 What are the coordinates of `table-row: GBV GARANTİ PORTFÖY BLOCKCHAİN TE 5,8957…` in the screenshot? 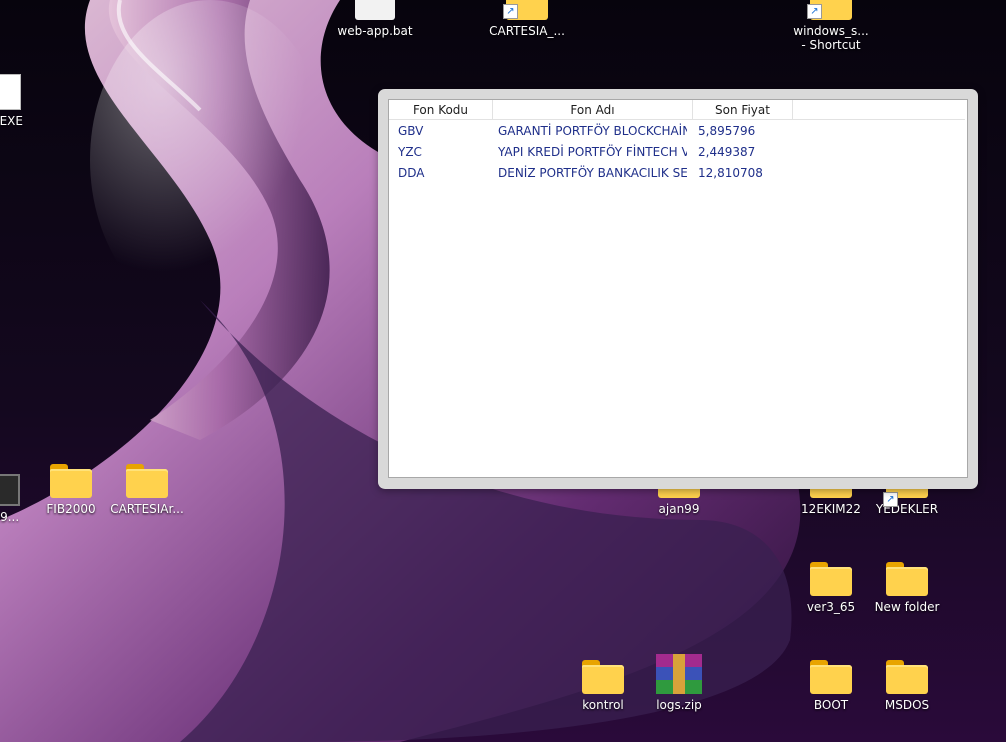 It's located at (678, 131).